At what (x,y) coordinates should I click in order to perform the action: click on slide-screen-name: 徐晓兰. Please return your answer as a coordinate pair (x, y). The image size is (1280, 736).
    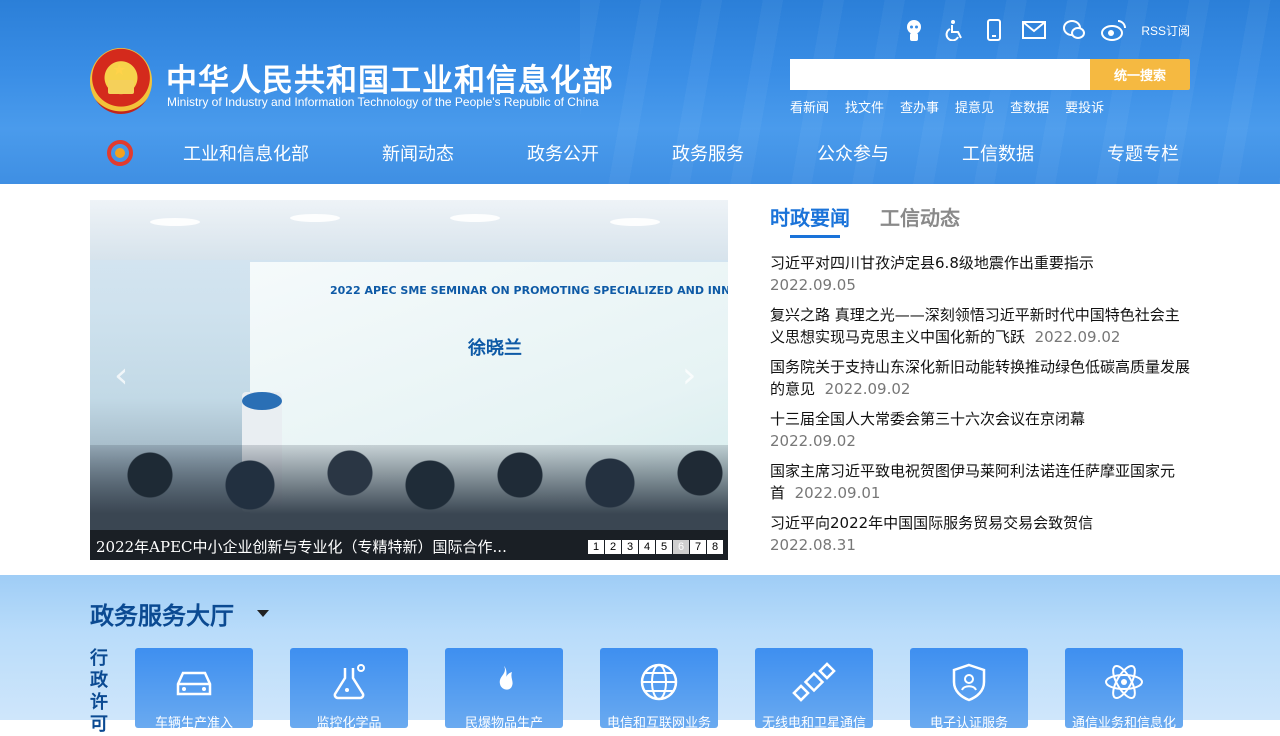
    Looking at the image, I should click on (495, 348).